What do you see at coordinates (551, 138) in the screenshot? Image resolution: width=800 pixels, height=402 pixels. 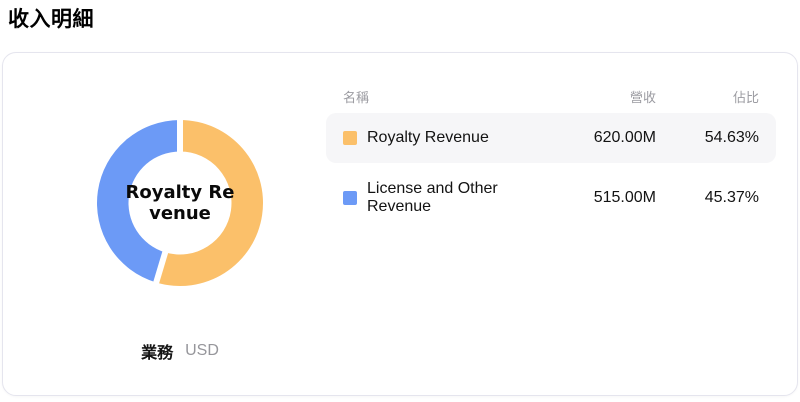 I see `legend-row-royalty-revenue: Royalty Revenue 620.00M 54.63%` at bounding box center [551, 138].